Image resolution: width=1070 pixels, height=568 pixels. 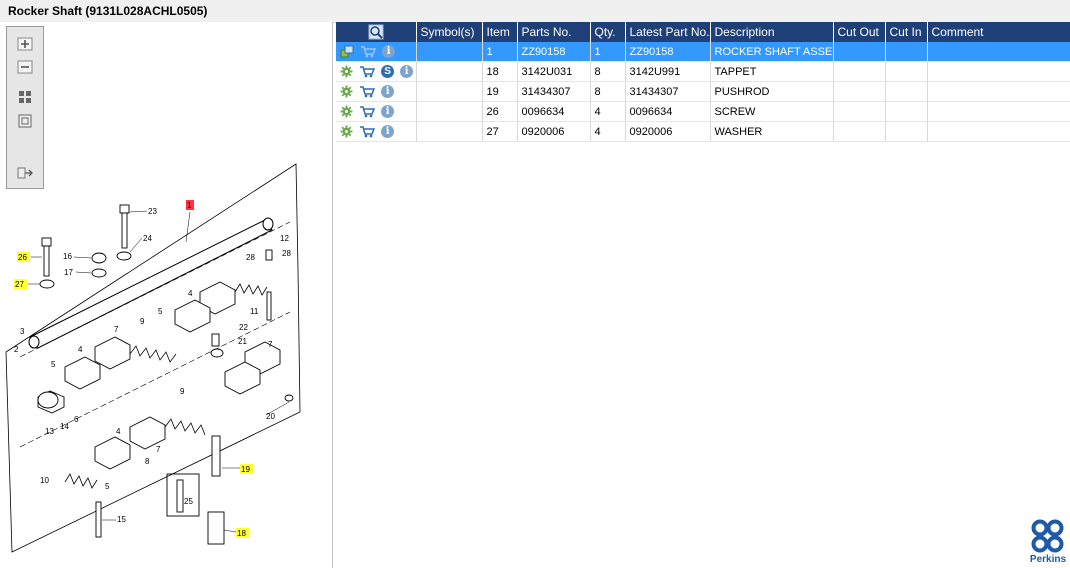 What do you see at coordinates (67, 256) in the screenshot?
I see `svg-text: 16` at bounding box center [67, 256].